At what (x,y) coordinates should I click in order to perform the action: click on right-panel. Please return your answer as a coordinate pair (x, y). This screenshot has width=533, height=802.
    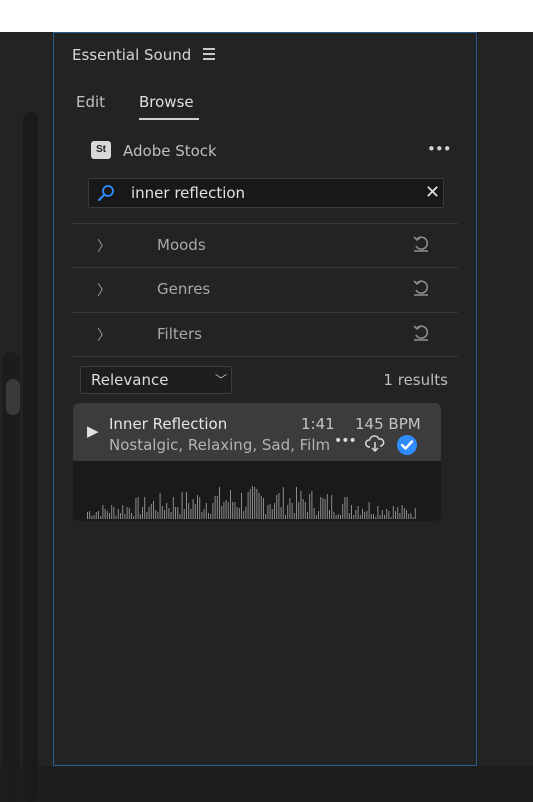
    Looking at the image, I should click on (505, 399).